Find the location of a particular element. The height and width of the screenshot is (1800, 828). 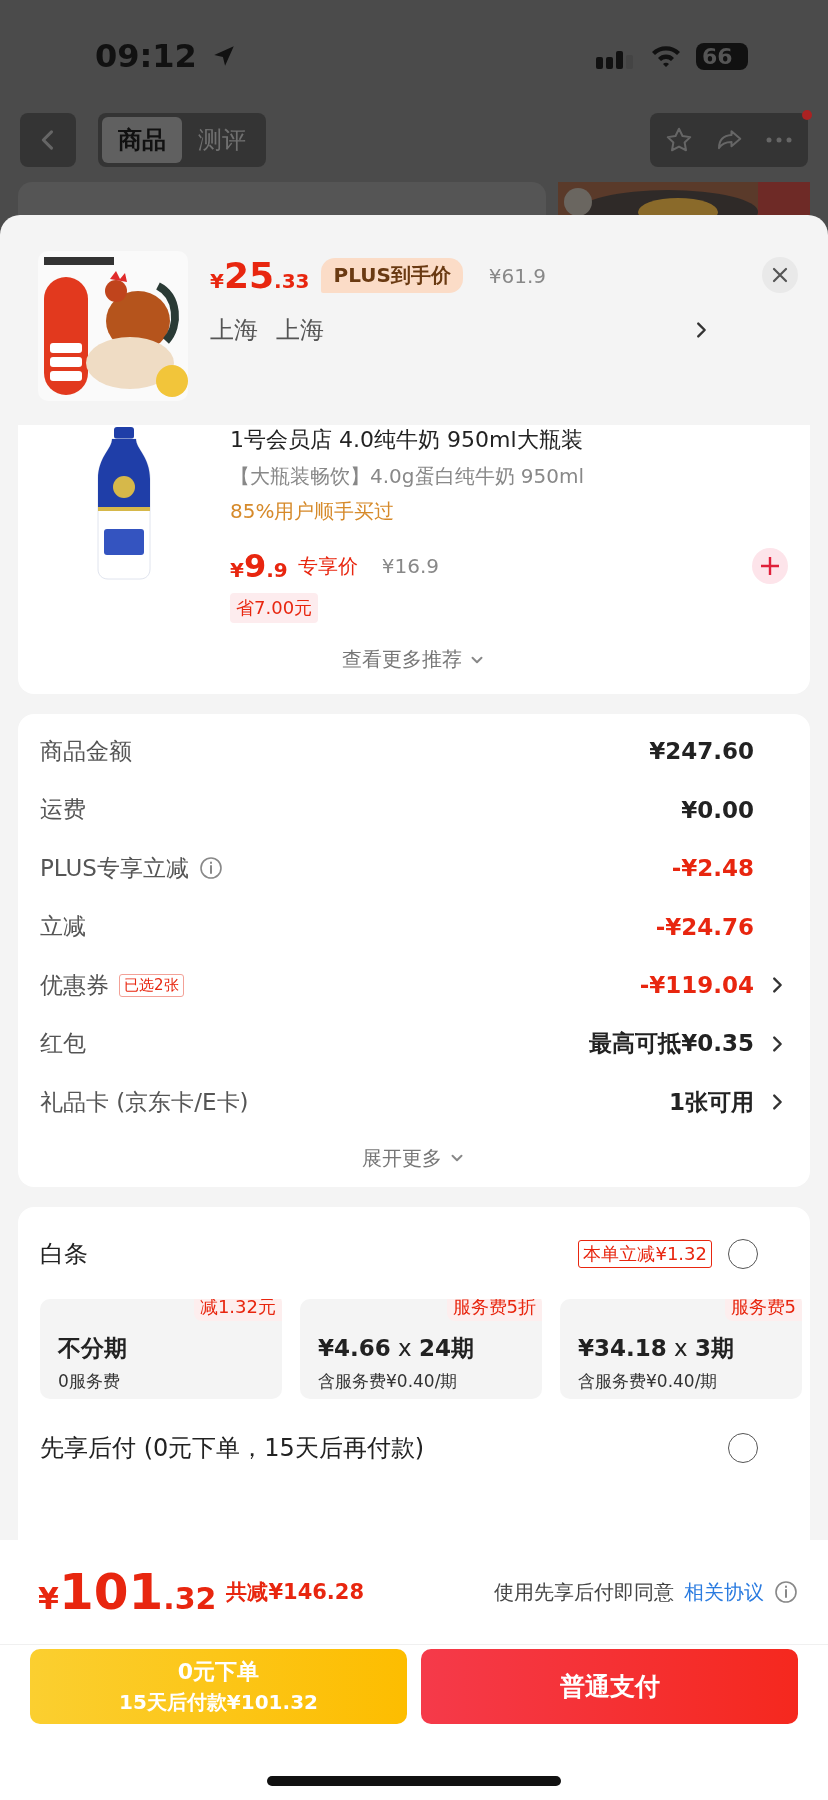

add-button is located at coordinates (770, 566).